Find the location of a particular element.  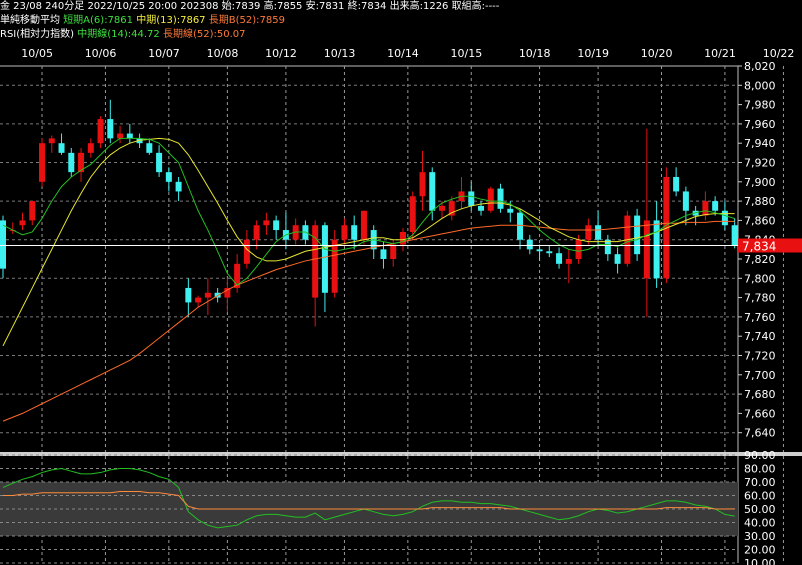

date-label: 10/12 is located at coordinates (281, 53).